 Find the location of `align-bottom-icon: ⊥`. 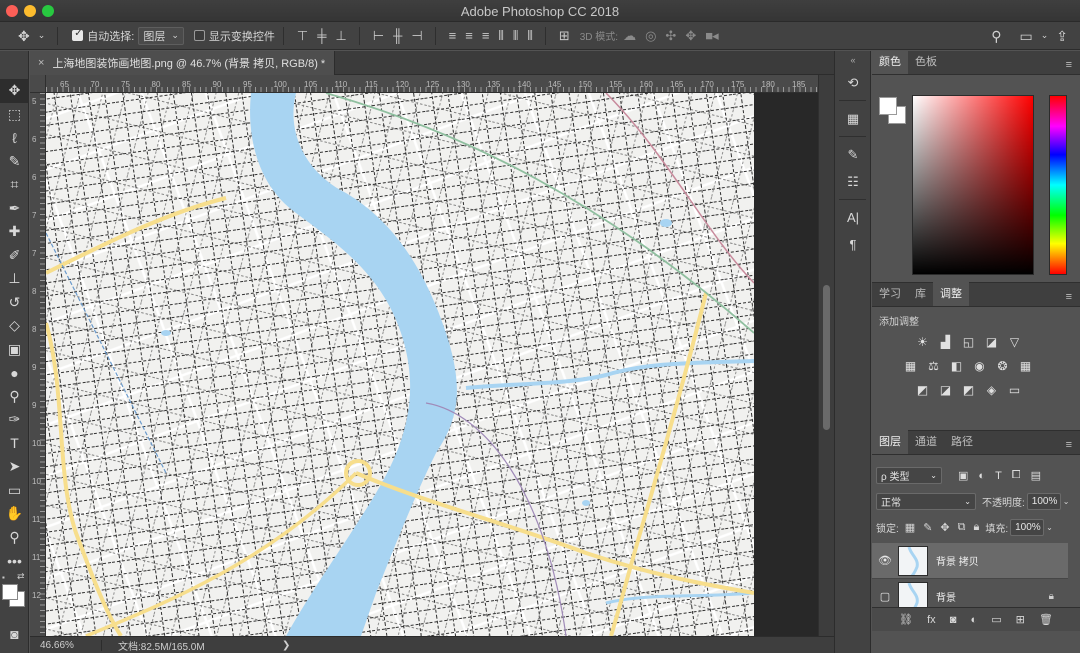

align-bottom-icon: ⊥ is located at coordinates (340, 36).